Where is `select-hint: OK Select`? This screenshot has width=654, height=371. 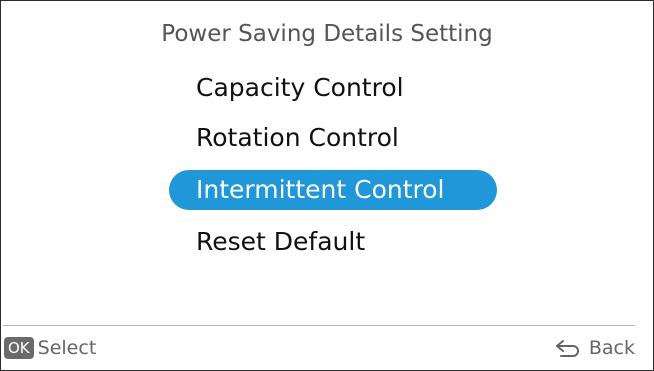
select-hint: OK Select is located at coordinates (50, 348).